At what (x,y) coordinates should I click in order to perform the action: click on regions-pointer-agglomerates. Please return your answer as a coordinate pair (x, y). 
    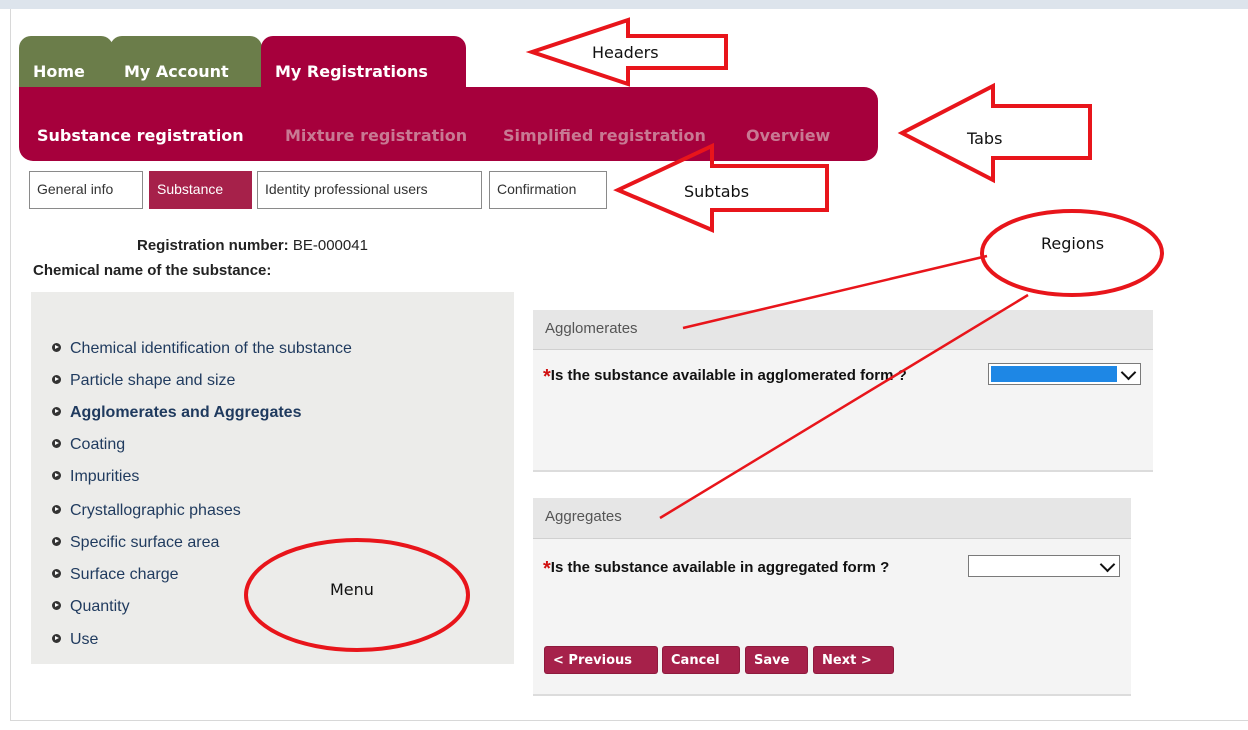
    Looking at the image, I should click on (835, 292).